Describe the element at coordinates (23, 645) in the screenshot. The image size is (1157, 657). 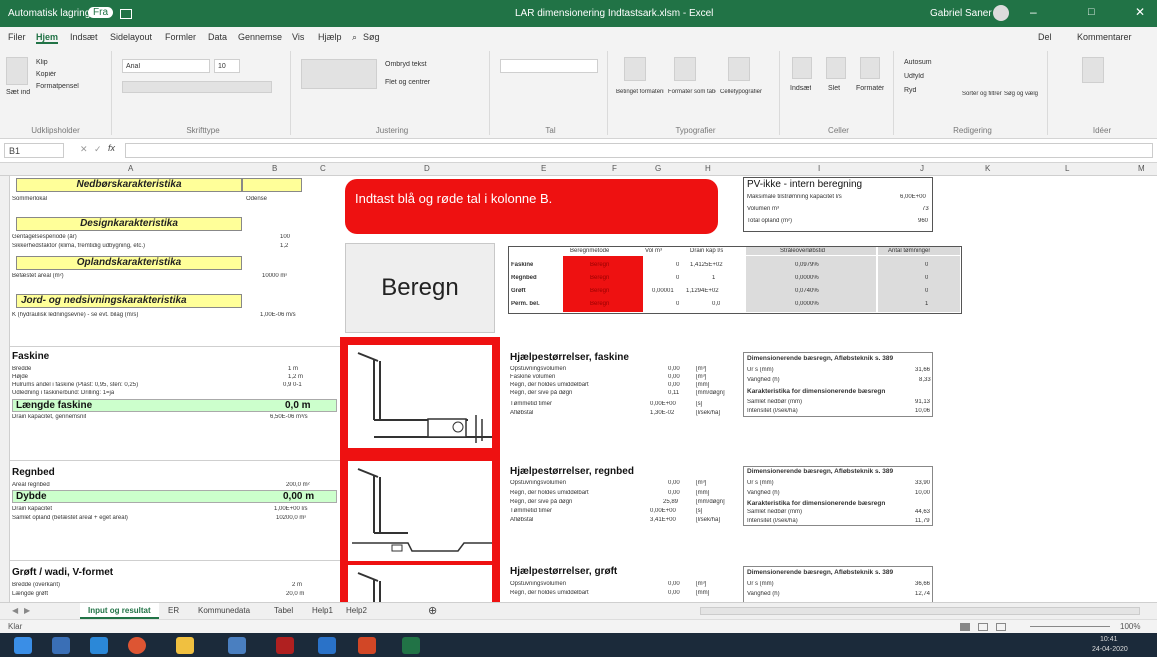
I see `start-icon` at that location.